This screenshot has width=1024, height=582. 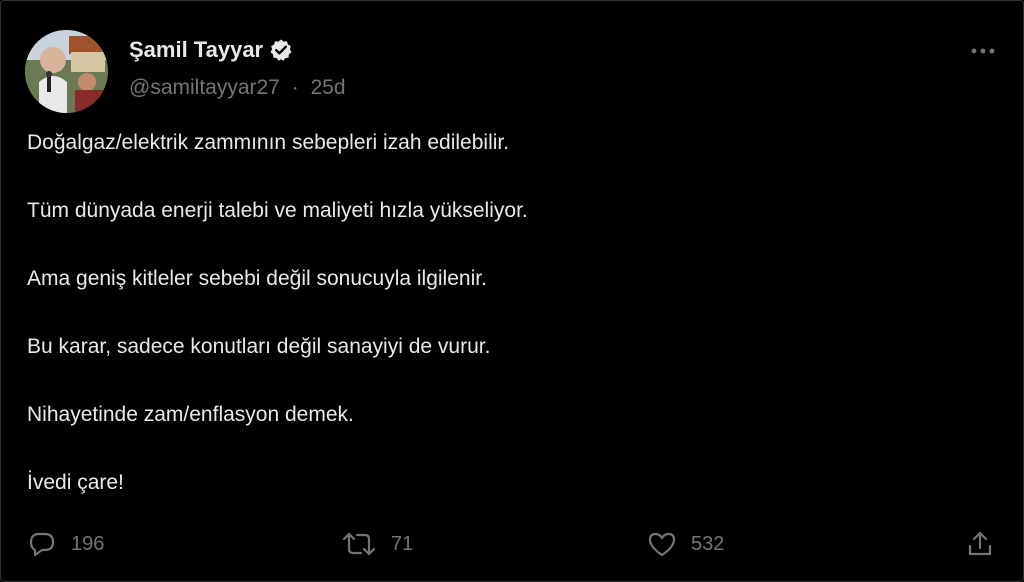 I want to click on share-icon, so click(x=980, y=543).